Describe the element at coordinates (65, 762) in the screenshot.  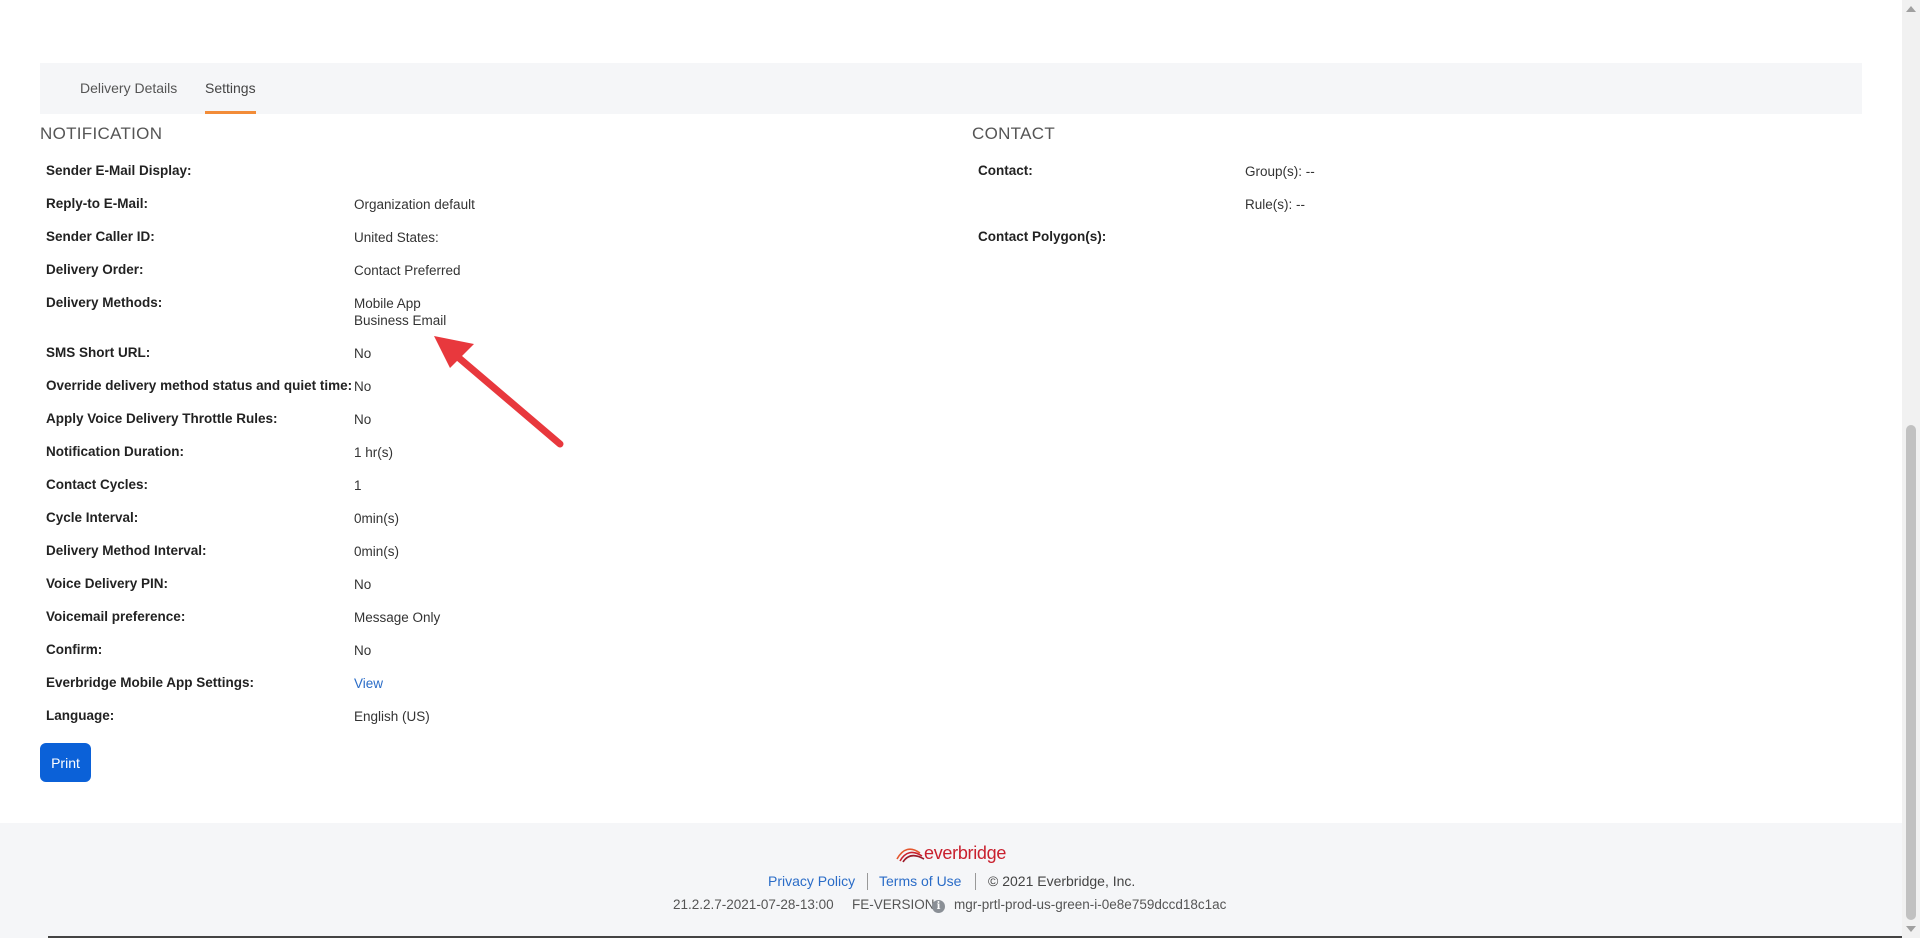
I see `print-button: Print` at that location.